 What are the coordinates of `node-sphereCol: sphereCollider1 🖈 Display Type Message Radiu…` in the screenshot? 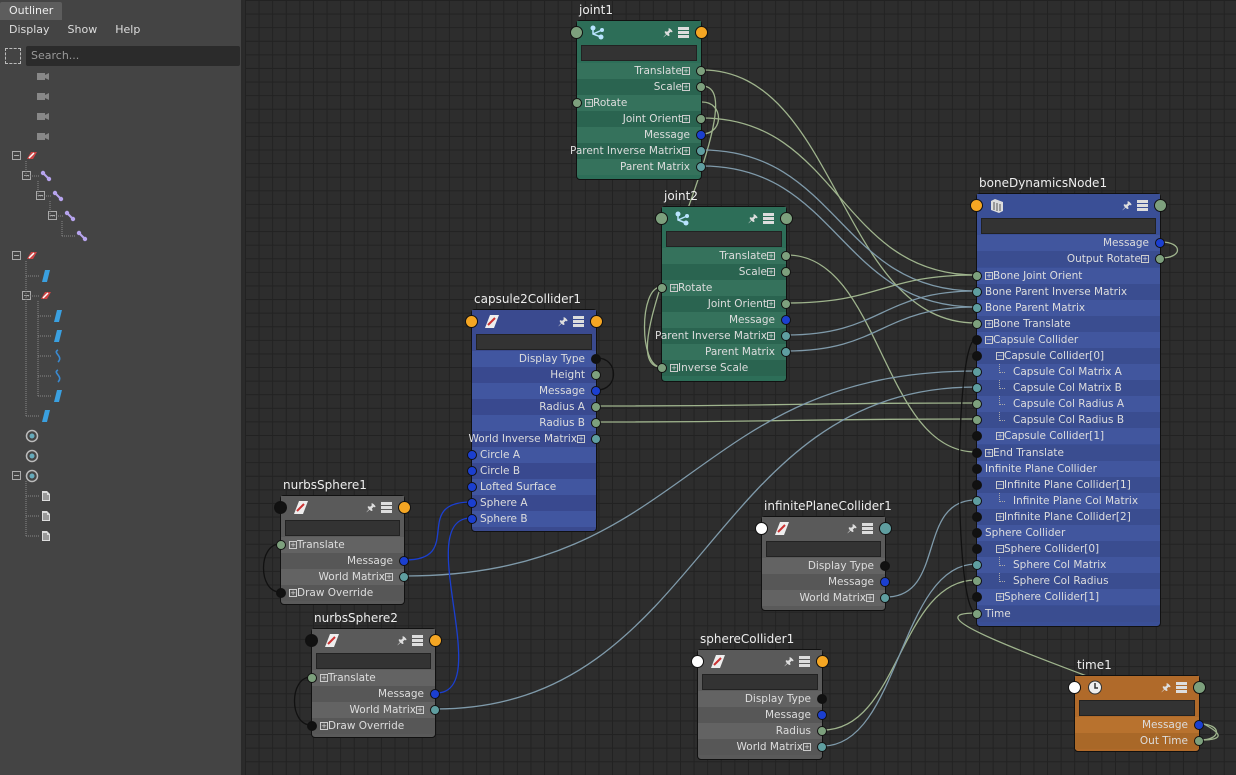 It's located at (760, 696).